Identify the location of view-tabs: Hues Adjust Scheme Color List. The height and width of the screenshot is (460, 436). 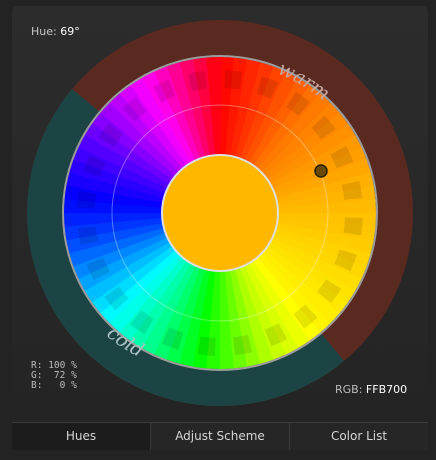
(220, 436).